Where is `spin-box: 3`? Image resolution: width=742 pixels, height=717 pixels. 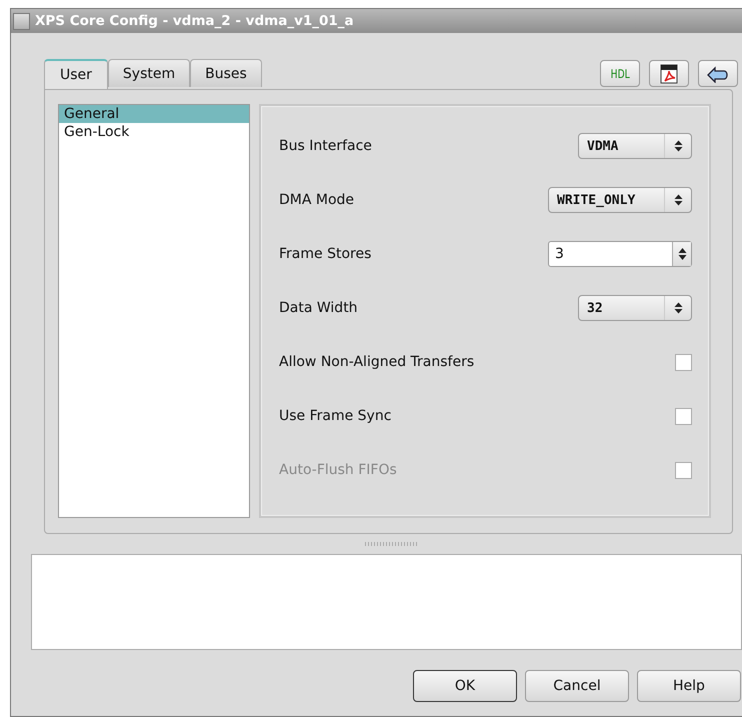
spin-box: 3 is located at coordinates (620, 254).